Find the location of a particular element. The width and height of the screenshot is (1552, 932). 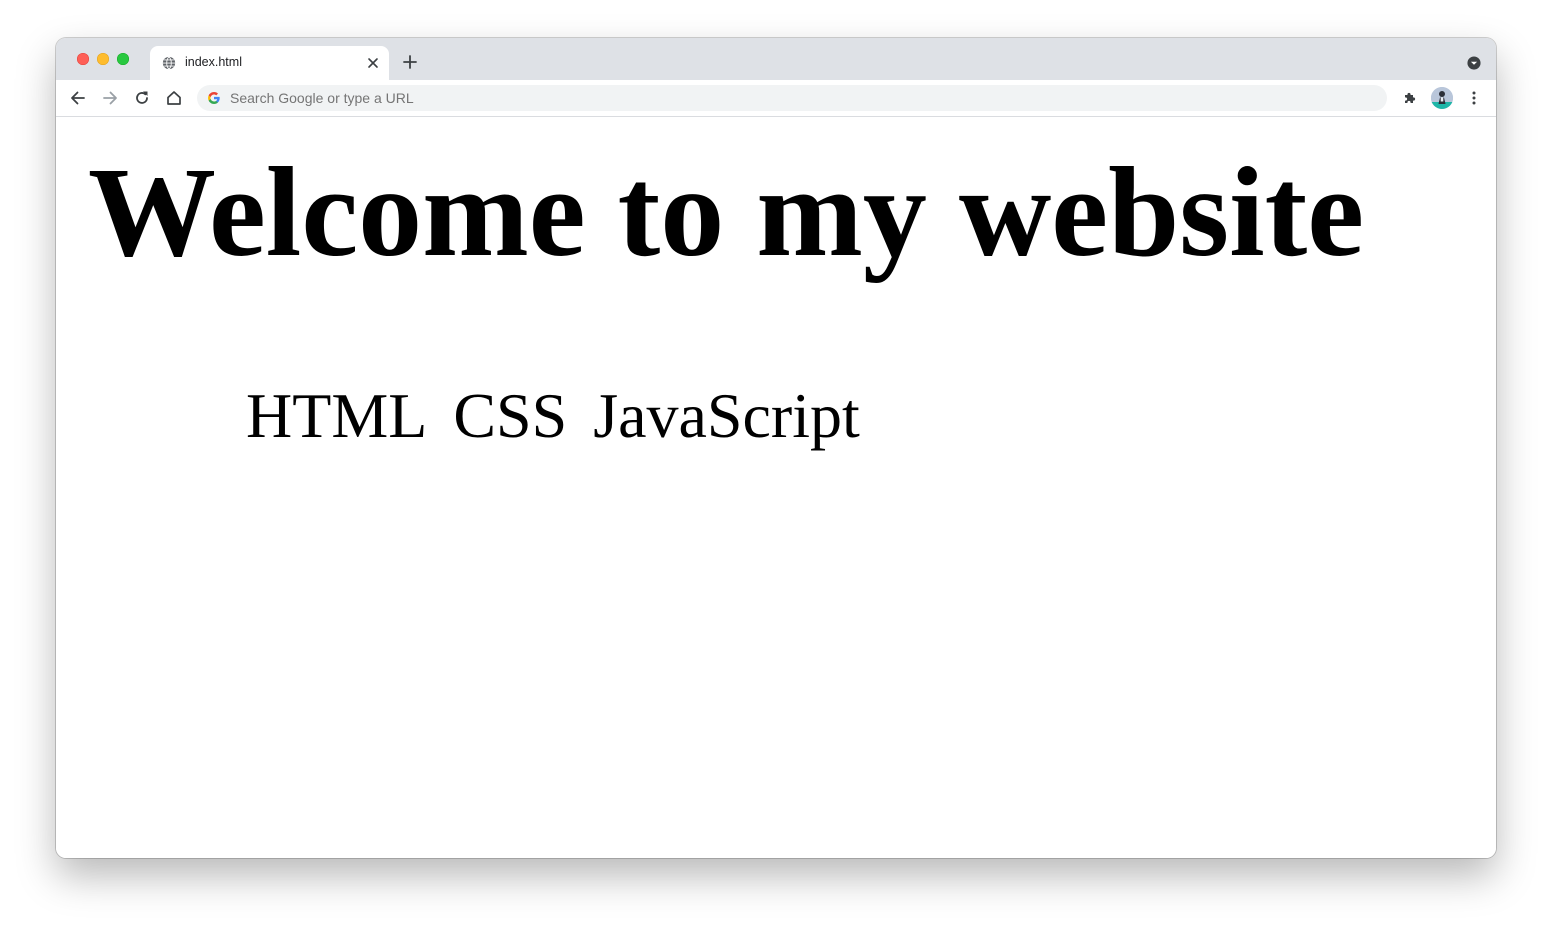

reload-icon is located at coordinates (142, 98).